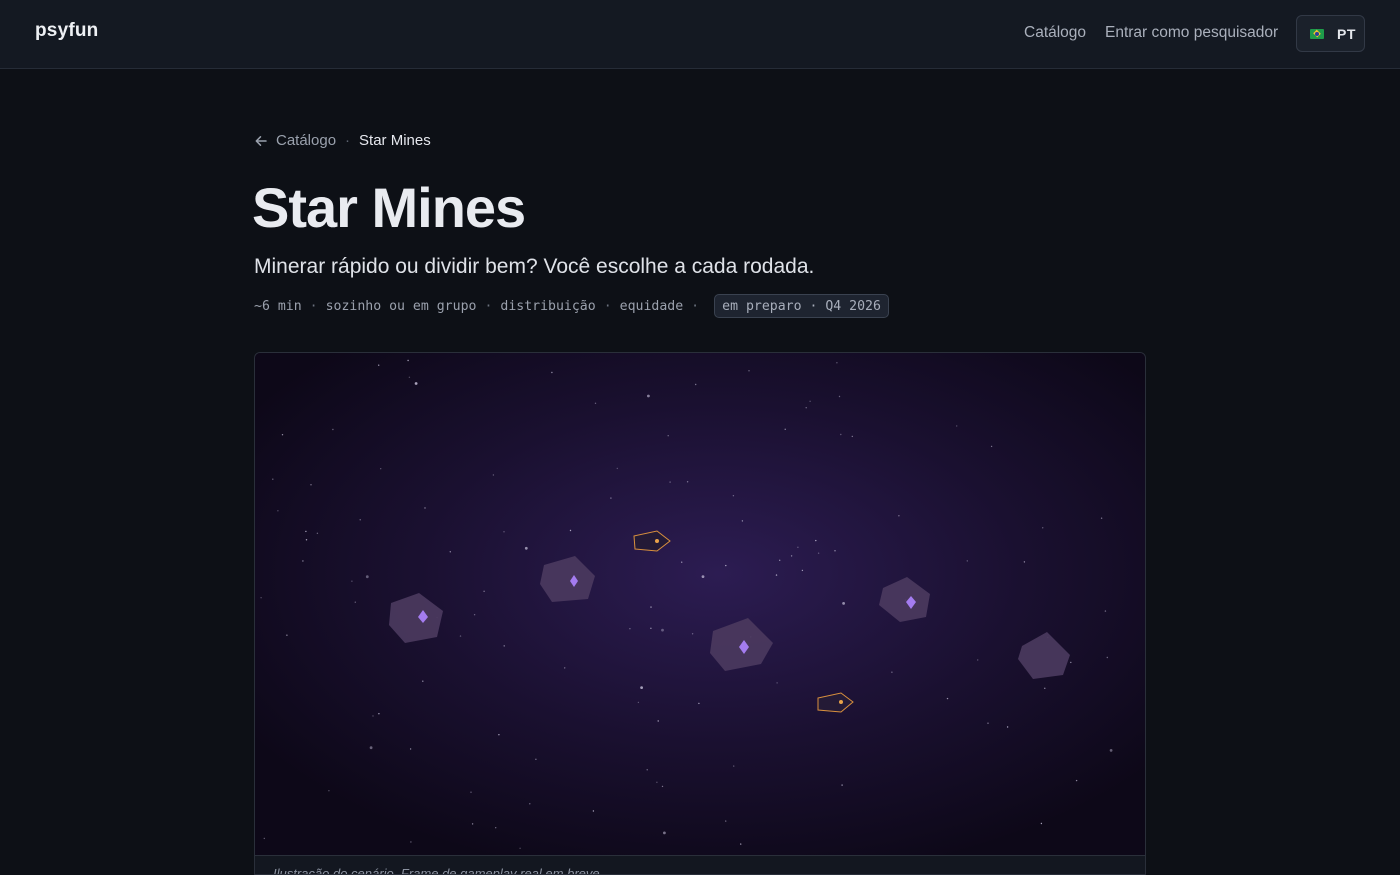 The width and height of the screenshot is (1400, 875). Describe the element at coordinates (1055, 33) in the screenshot. I see `nav-link-catalog: Catálogo` at that location.